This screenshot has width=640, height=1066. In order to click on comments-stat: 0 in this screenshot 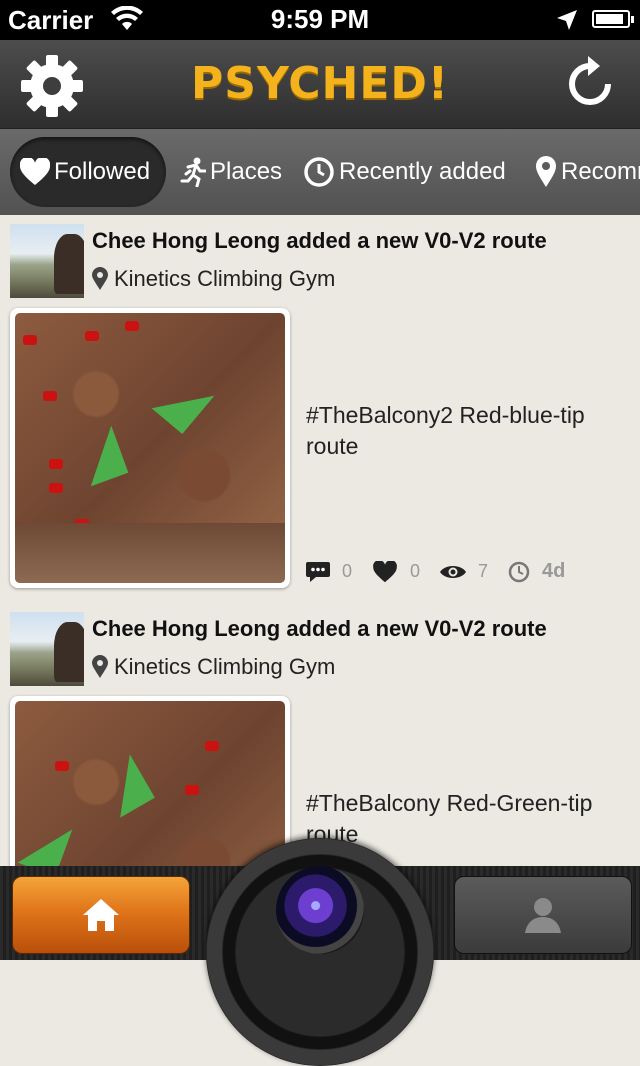, I will do `click(329, 572)`.